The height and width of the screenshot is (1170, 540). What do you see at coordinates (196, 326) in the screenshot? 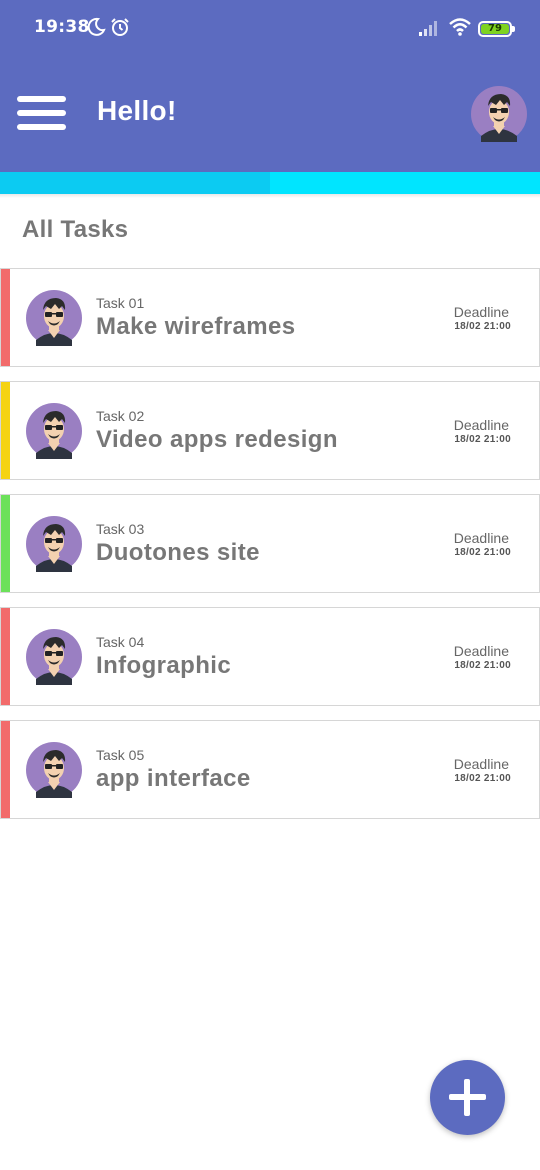
I see `task-title: Make wireframes` at bounding box center [196, 326].